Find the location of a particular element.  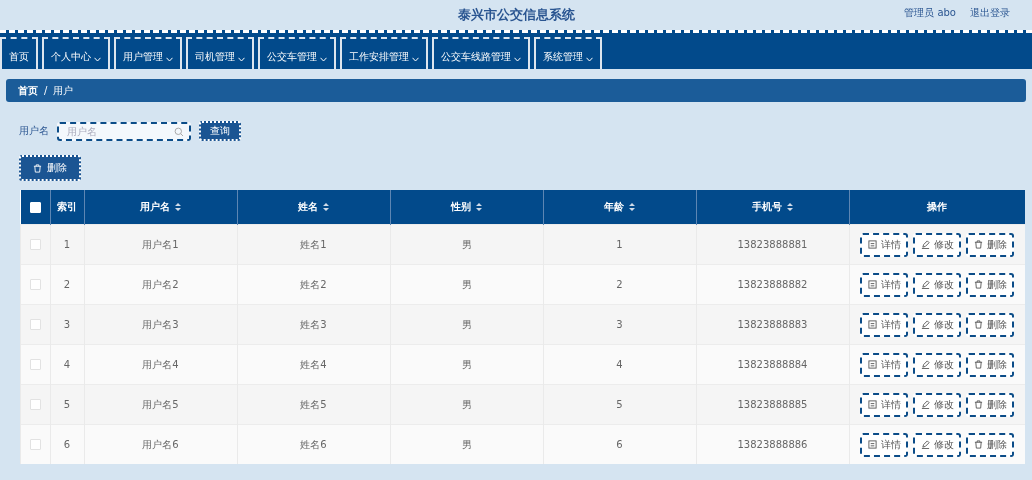

column-header: 性别 is located at coordinates (461, 206).